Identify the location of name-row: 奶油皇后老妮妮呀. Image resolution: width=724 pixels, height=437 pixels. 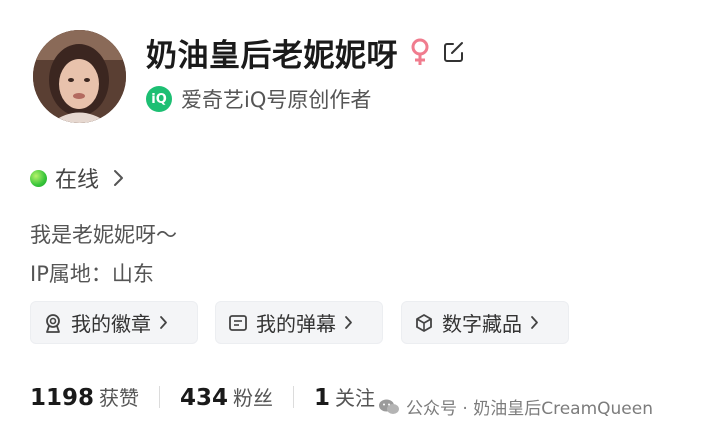
(306, 52).